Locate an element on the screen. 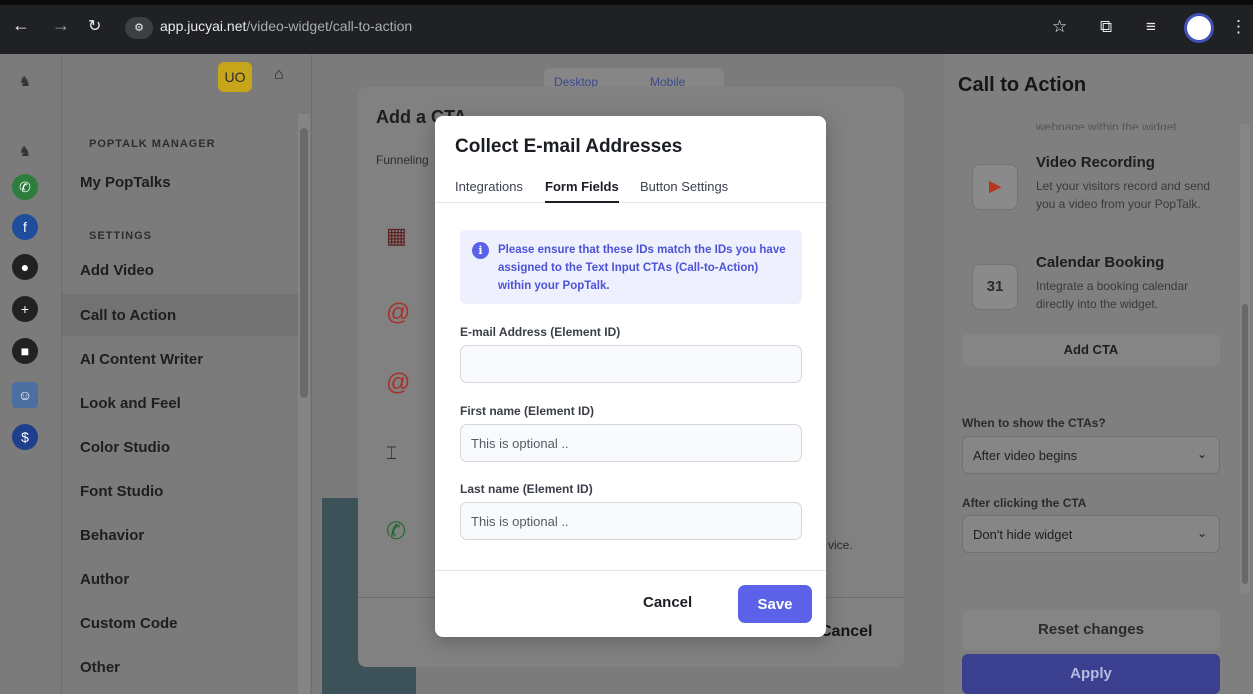  sidebar-item-look-and-feel: Look and Feel is located at coordinates (130, 403).